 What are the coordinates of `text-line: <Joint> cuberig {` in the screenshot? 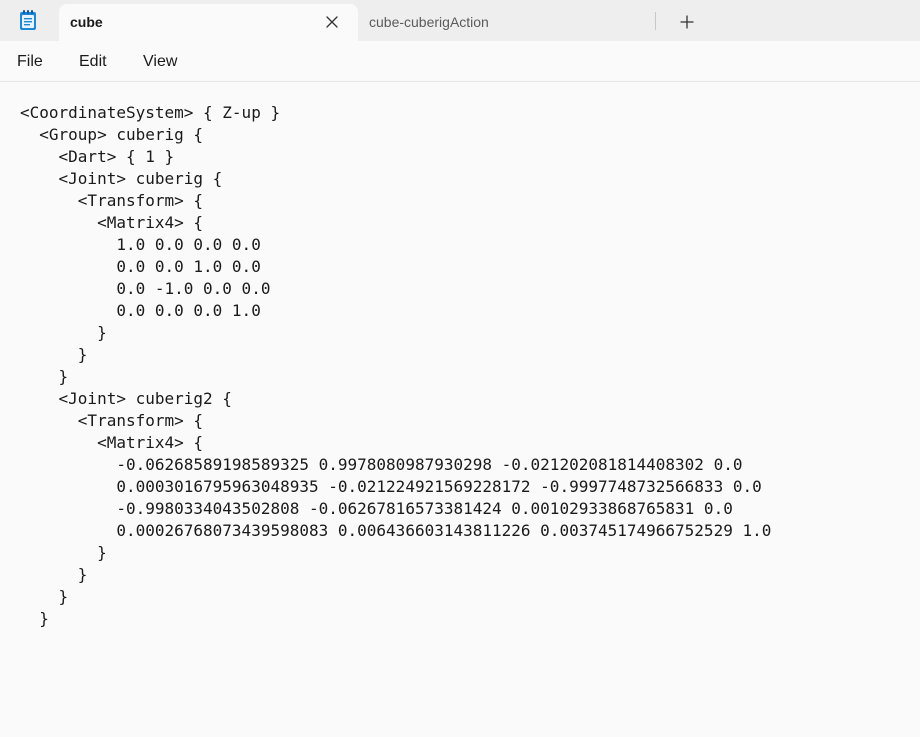 It's located at (121, 178).